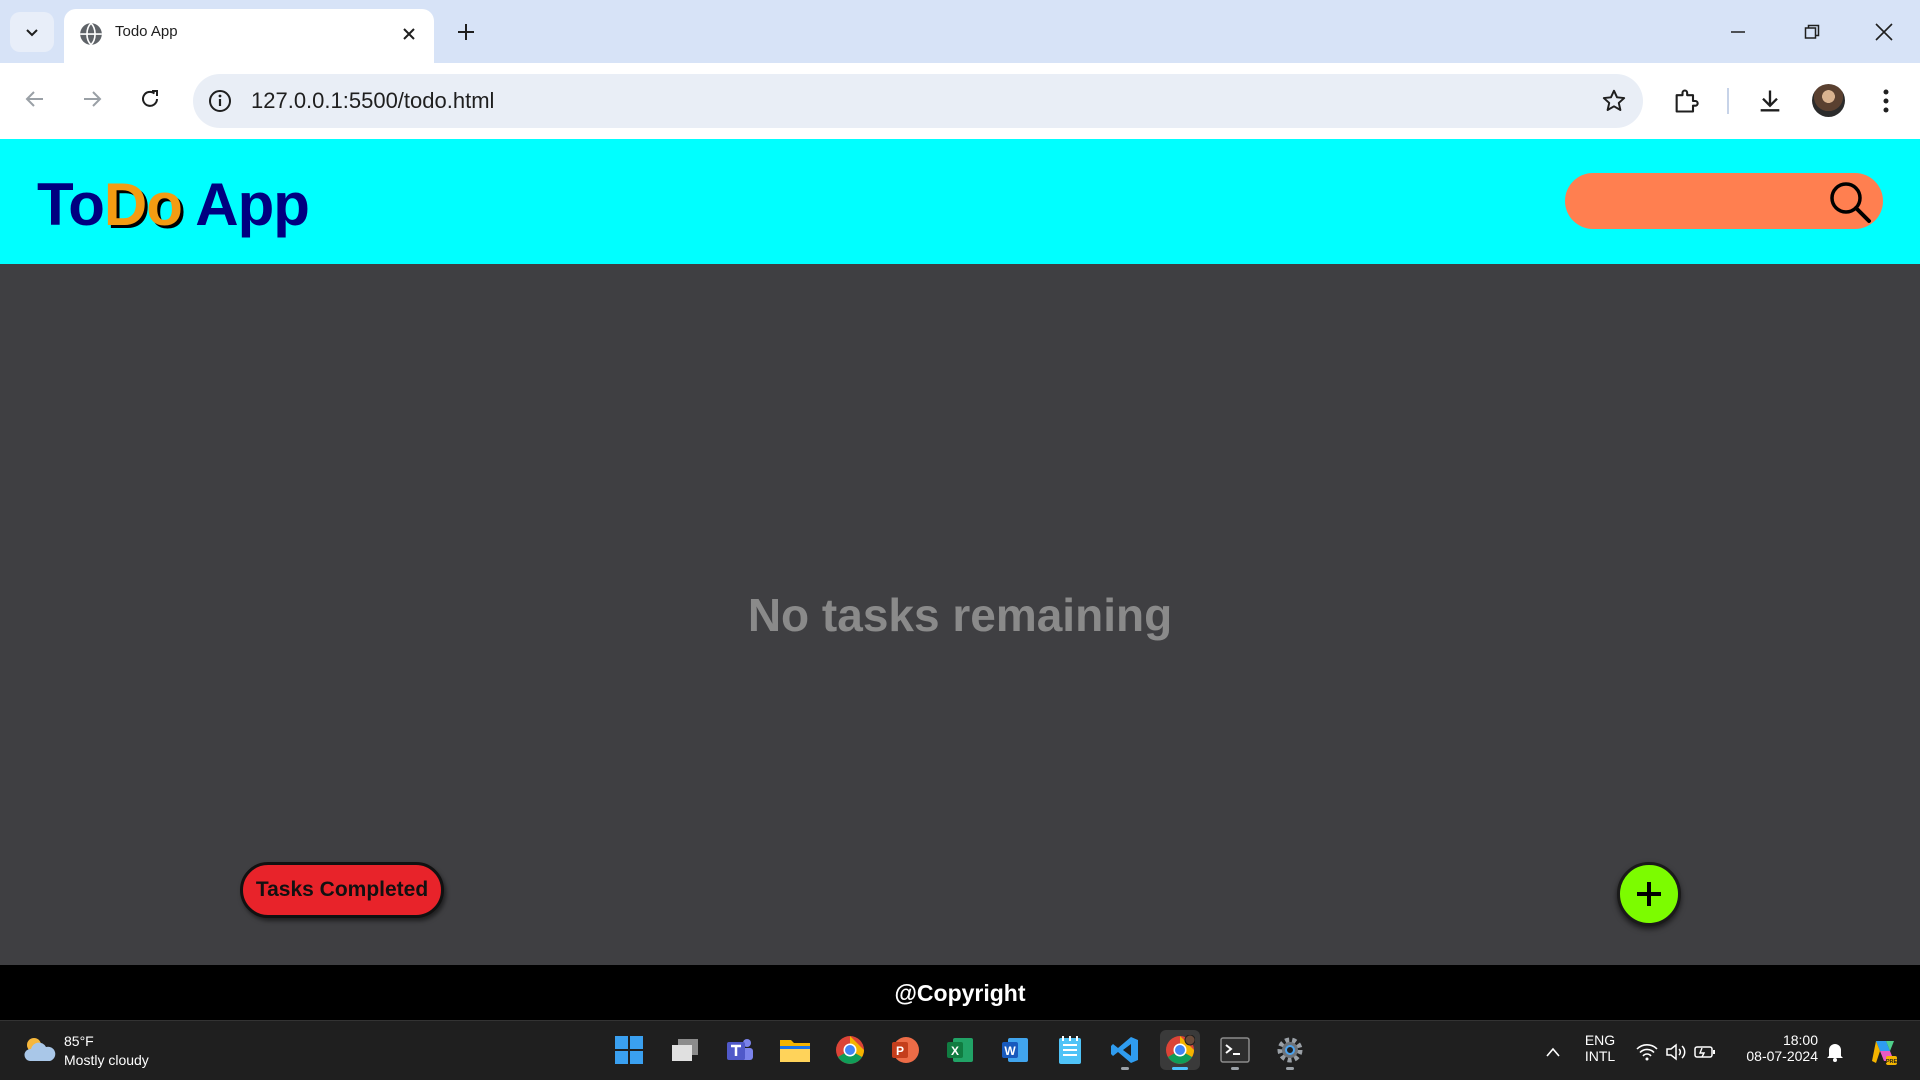 The height and width of the screenshot is (1080, 1920). Describe the element at coordinates (143, 204) in the screenshot. I see `logo-text-do: Do` at that location.